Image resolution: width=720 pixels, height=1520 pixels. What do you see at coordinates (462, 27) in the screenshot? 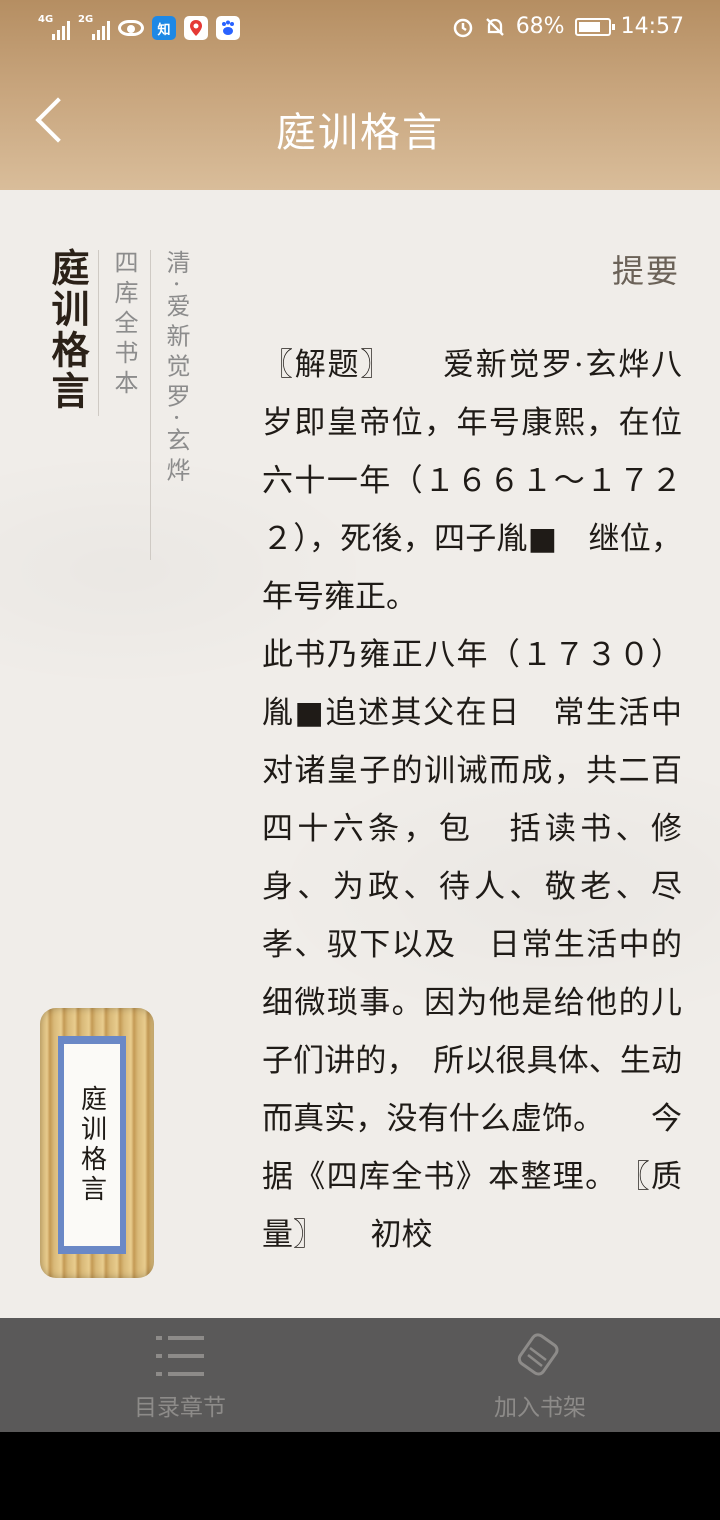
I see `alarm-icon` at bounding box center [462, 27].